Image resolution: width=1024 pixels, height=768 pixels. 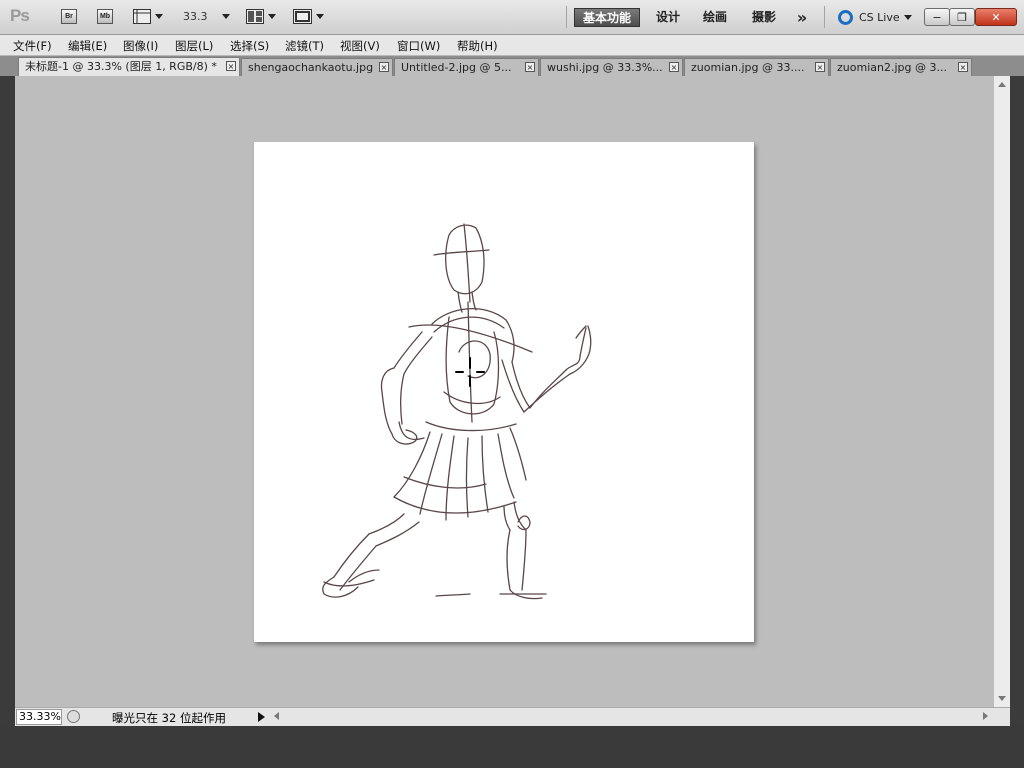 What do you see at coordinates (996, 17) in the screenshot?
I see `close-button: ✕` at bounding box center [996, 17].